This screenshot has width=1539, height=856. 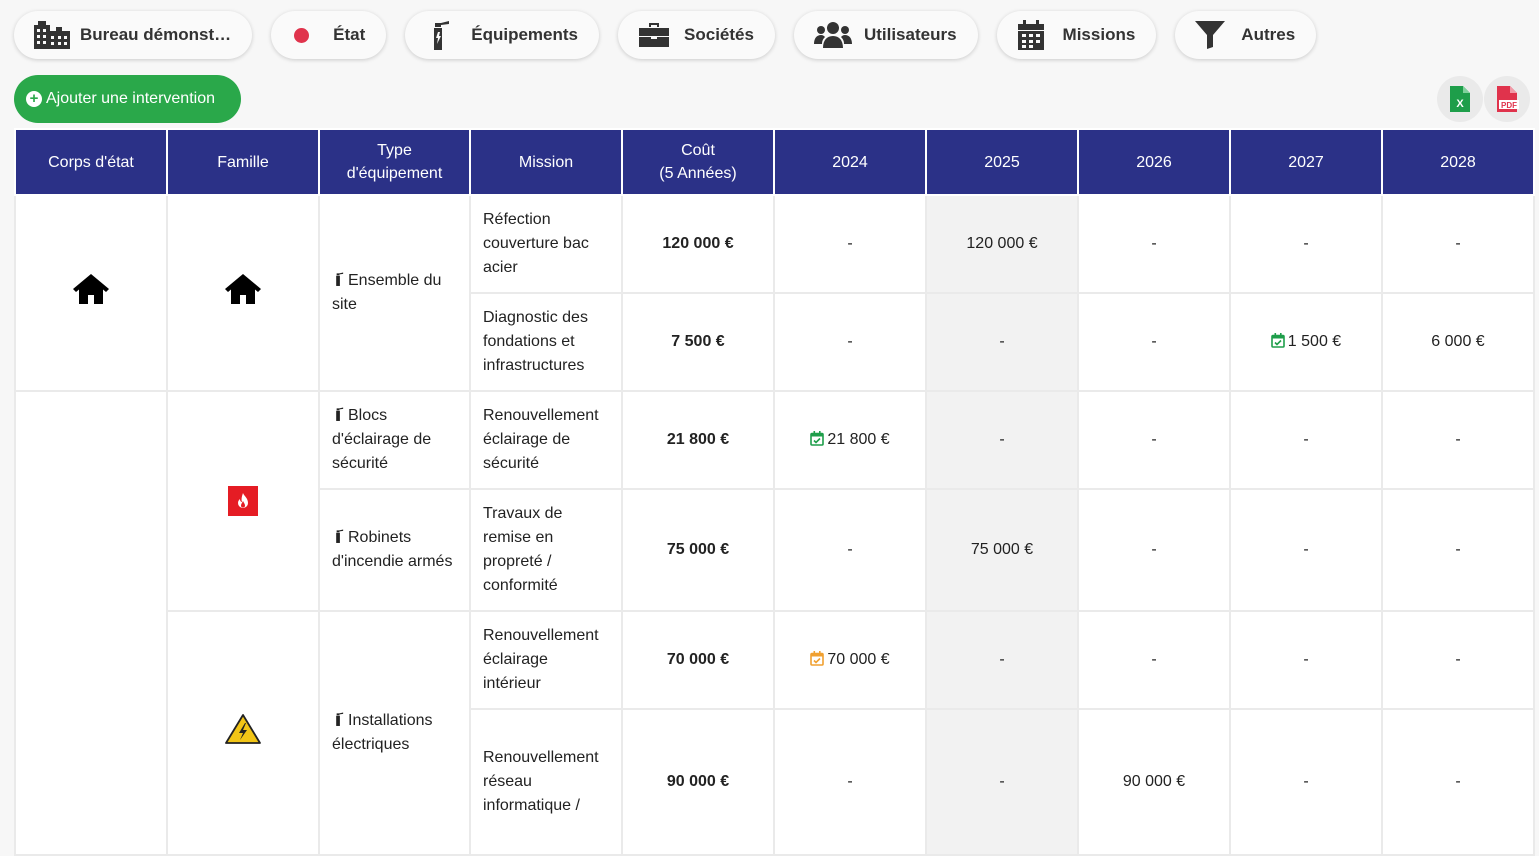 I want to click on col-mission: Mission, so click(x=546, y=162).